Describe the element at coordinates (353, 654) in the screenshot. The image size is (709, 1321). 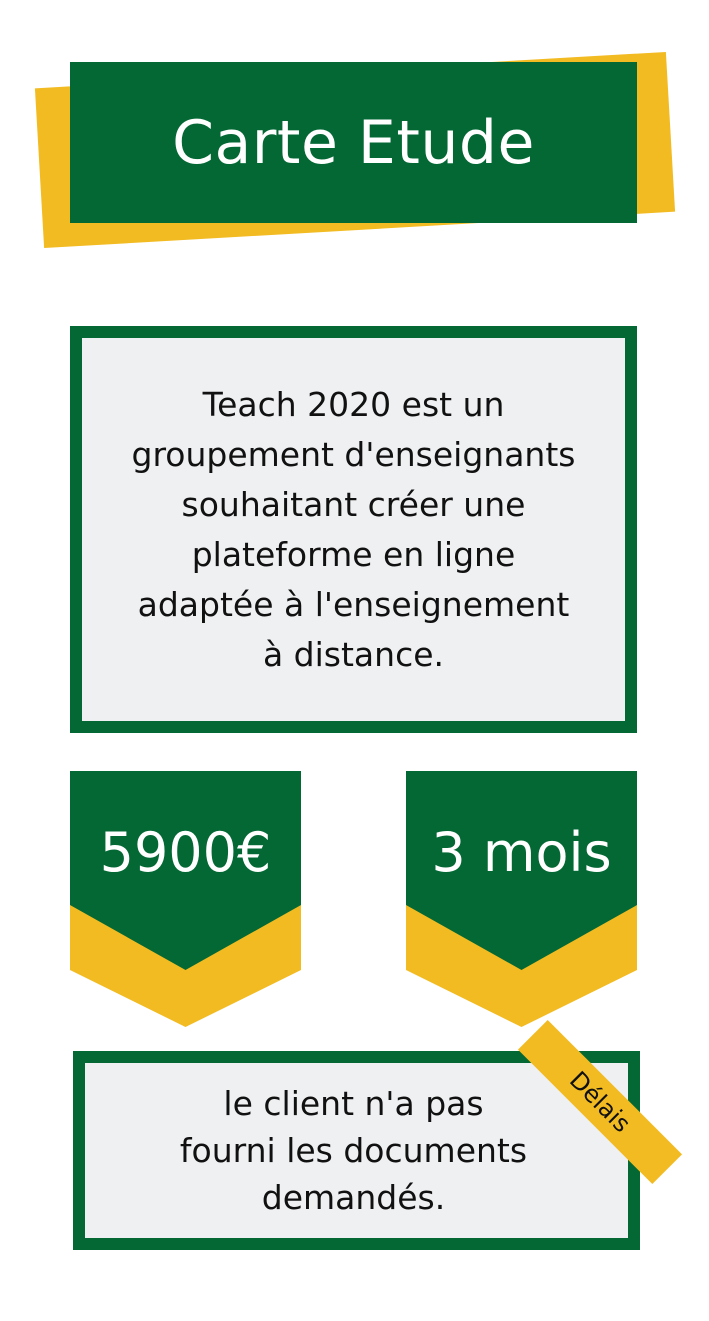
I see `description-line: à distance.` at that location.